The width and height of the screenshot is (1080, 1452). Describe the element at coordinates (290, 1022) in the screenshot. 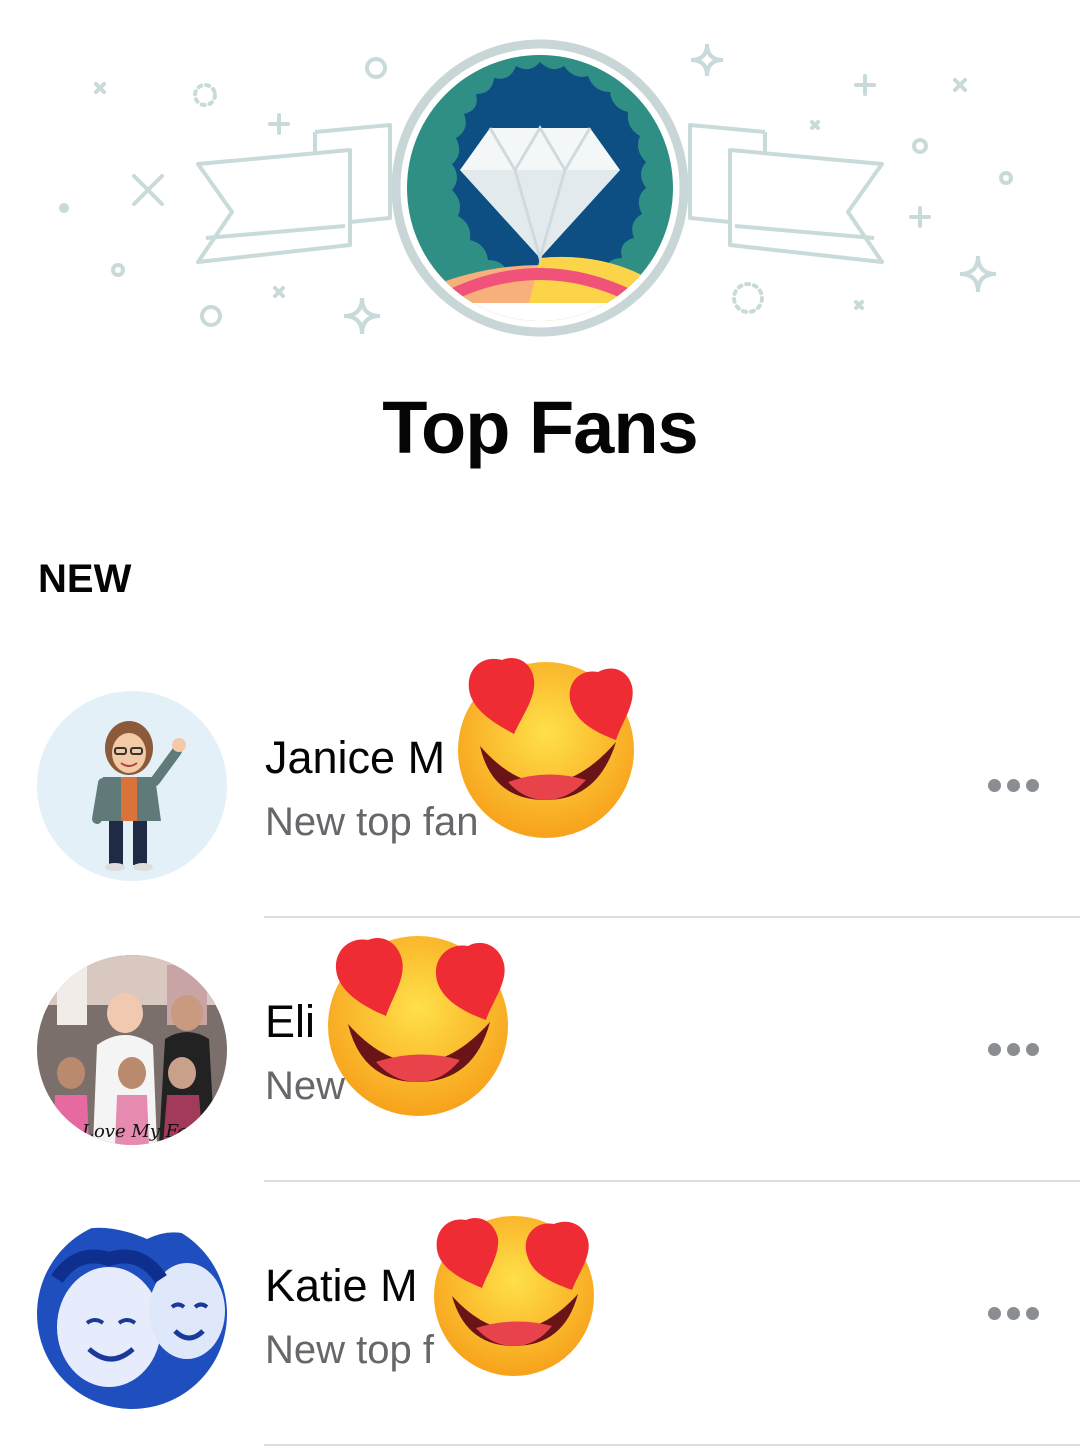

I see `fan-name: Eli` at that location.